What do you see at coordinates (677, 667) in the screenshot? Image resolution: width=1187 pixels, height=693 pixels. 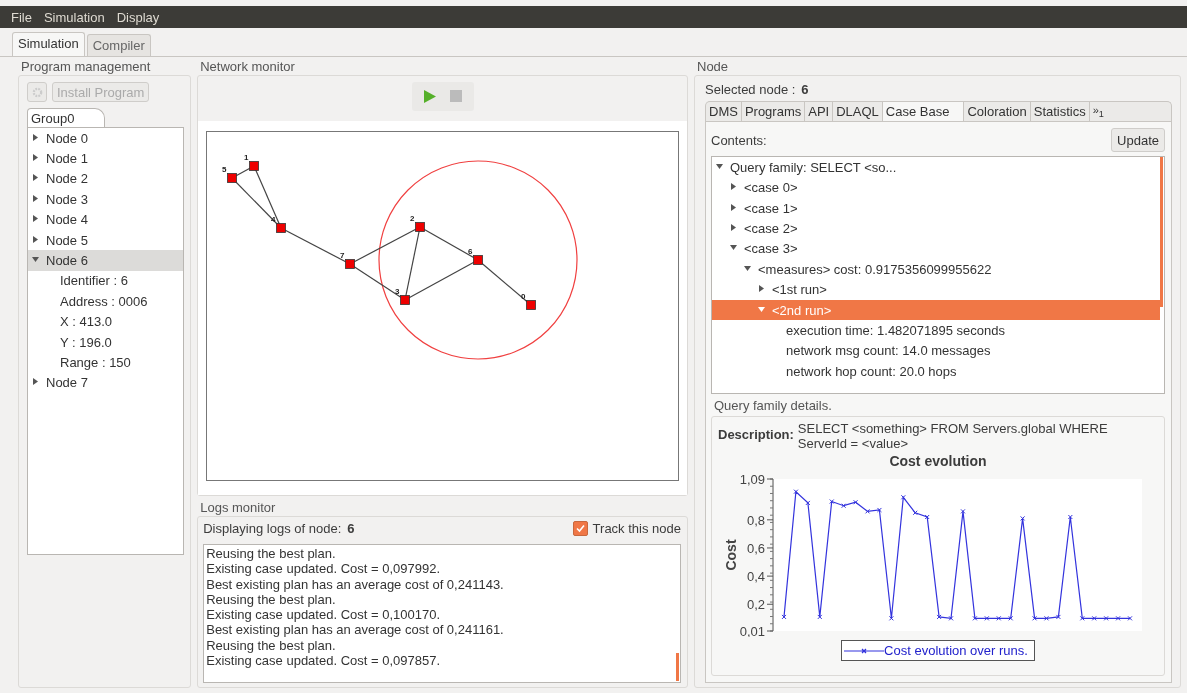 I see `scrollbar-thumb` at bounding box center [677, 667].